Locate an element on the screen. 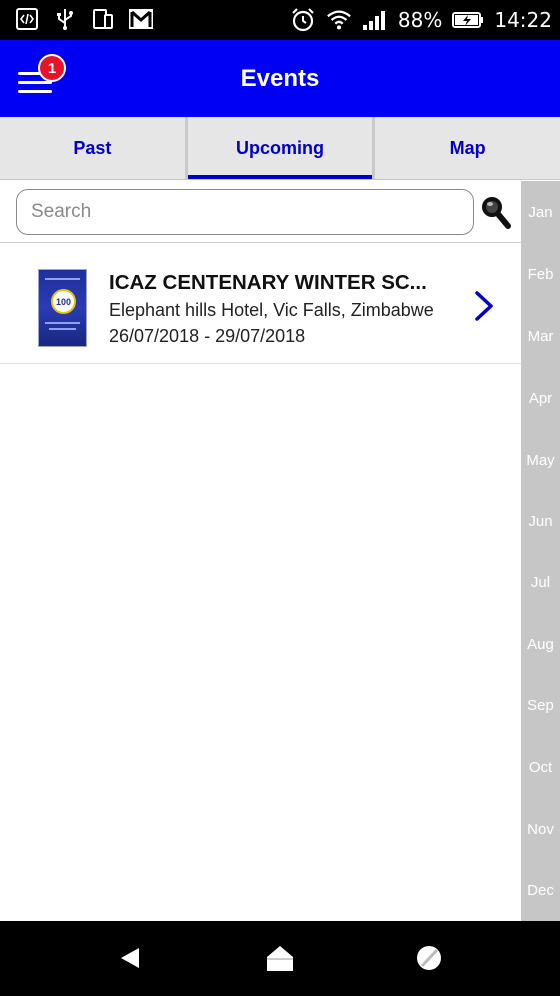  wifi-icon is located at coordinates (339, 20).